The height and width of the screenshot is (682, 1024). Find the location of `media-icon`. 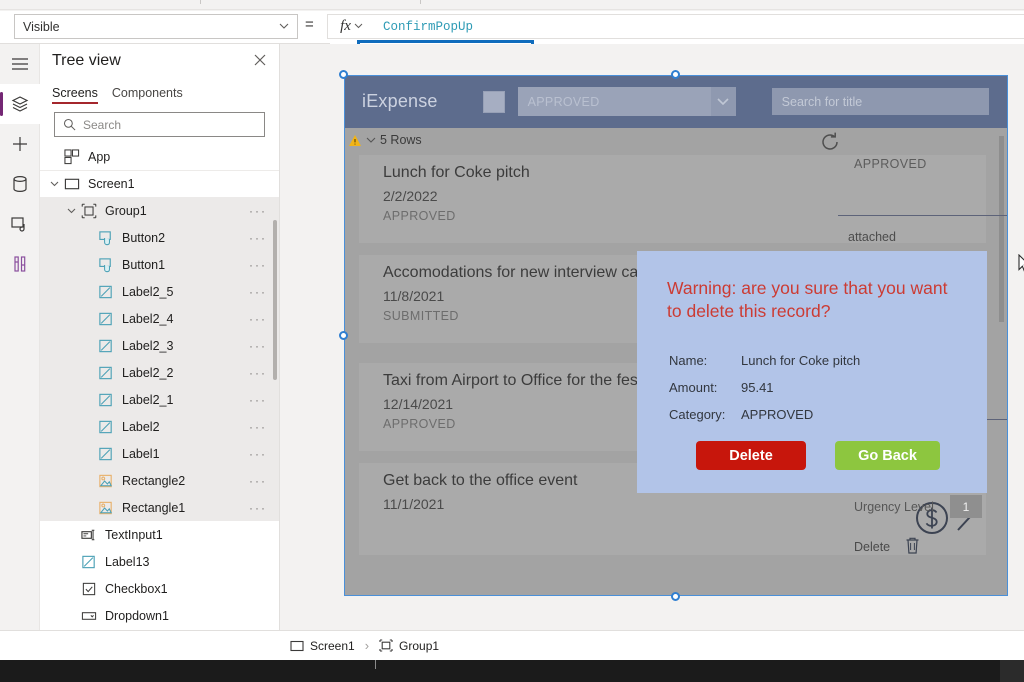

media-icon is located at coordinates (20, 224).